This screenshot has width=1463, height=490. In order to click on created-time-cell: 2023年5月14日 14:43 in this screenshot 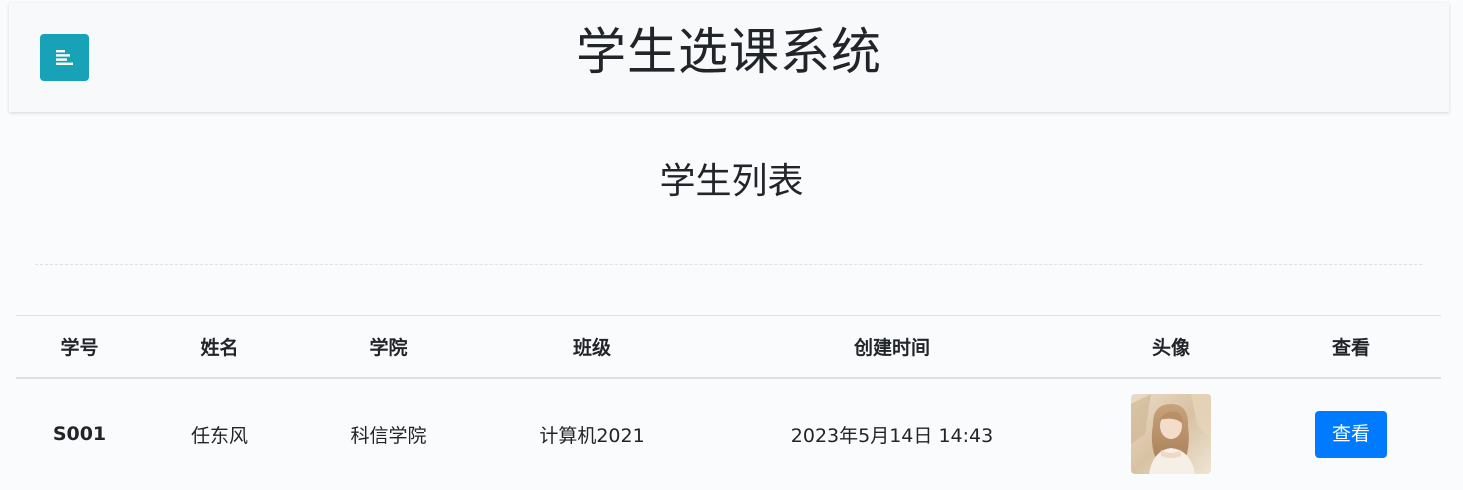, I will do `click(892, 435)`.